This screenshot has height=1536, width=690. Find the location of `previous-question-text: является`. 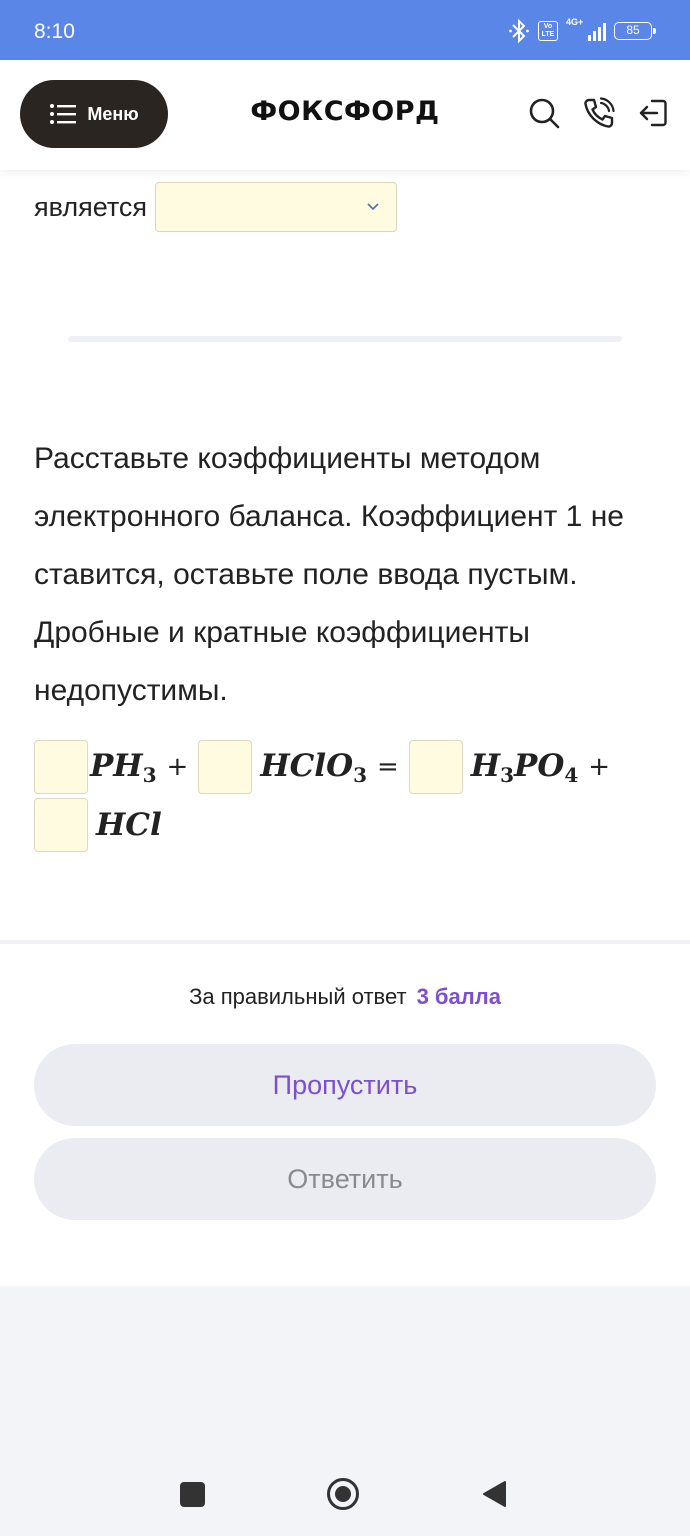

previous-question-text: является is located at coordinates (91, 206).